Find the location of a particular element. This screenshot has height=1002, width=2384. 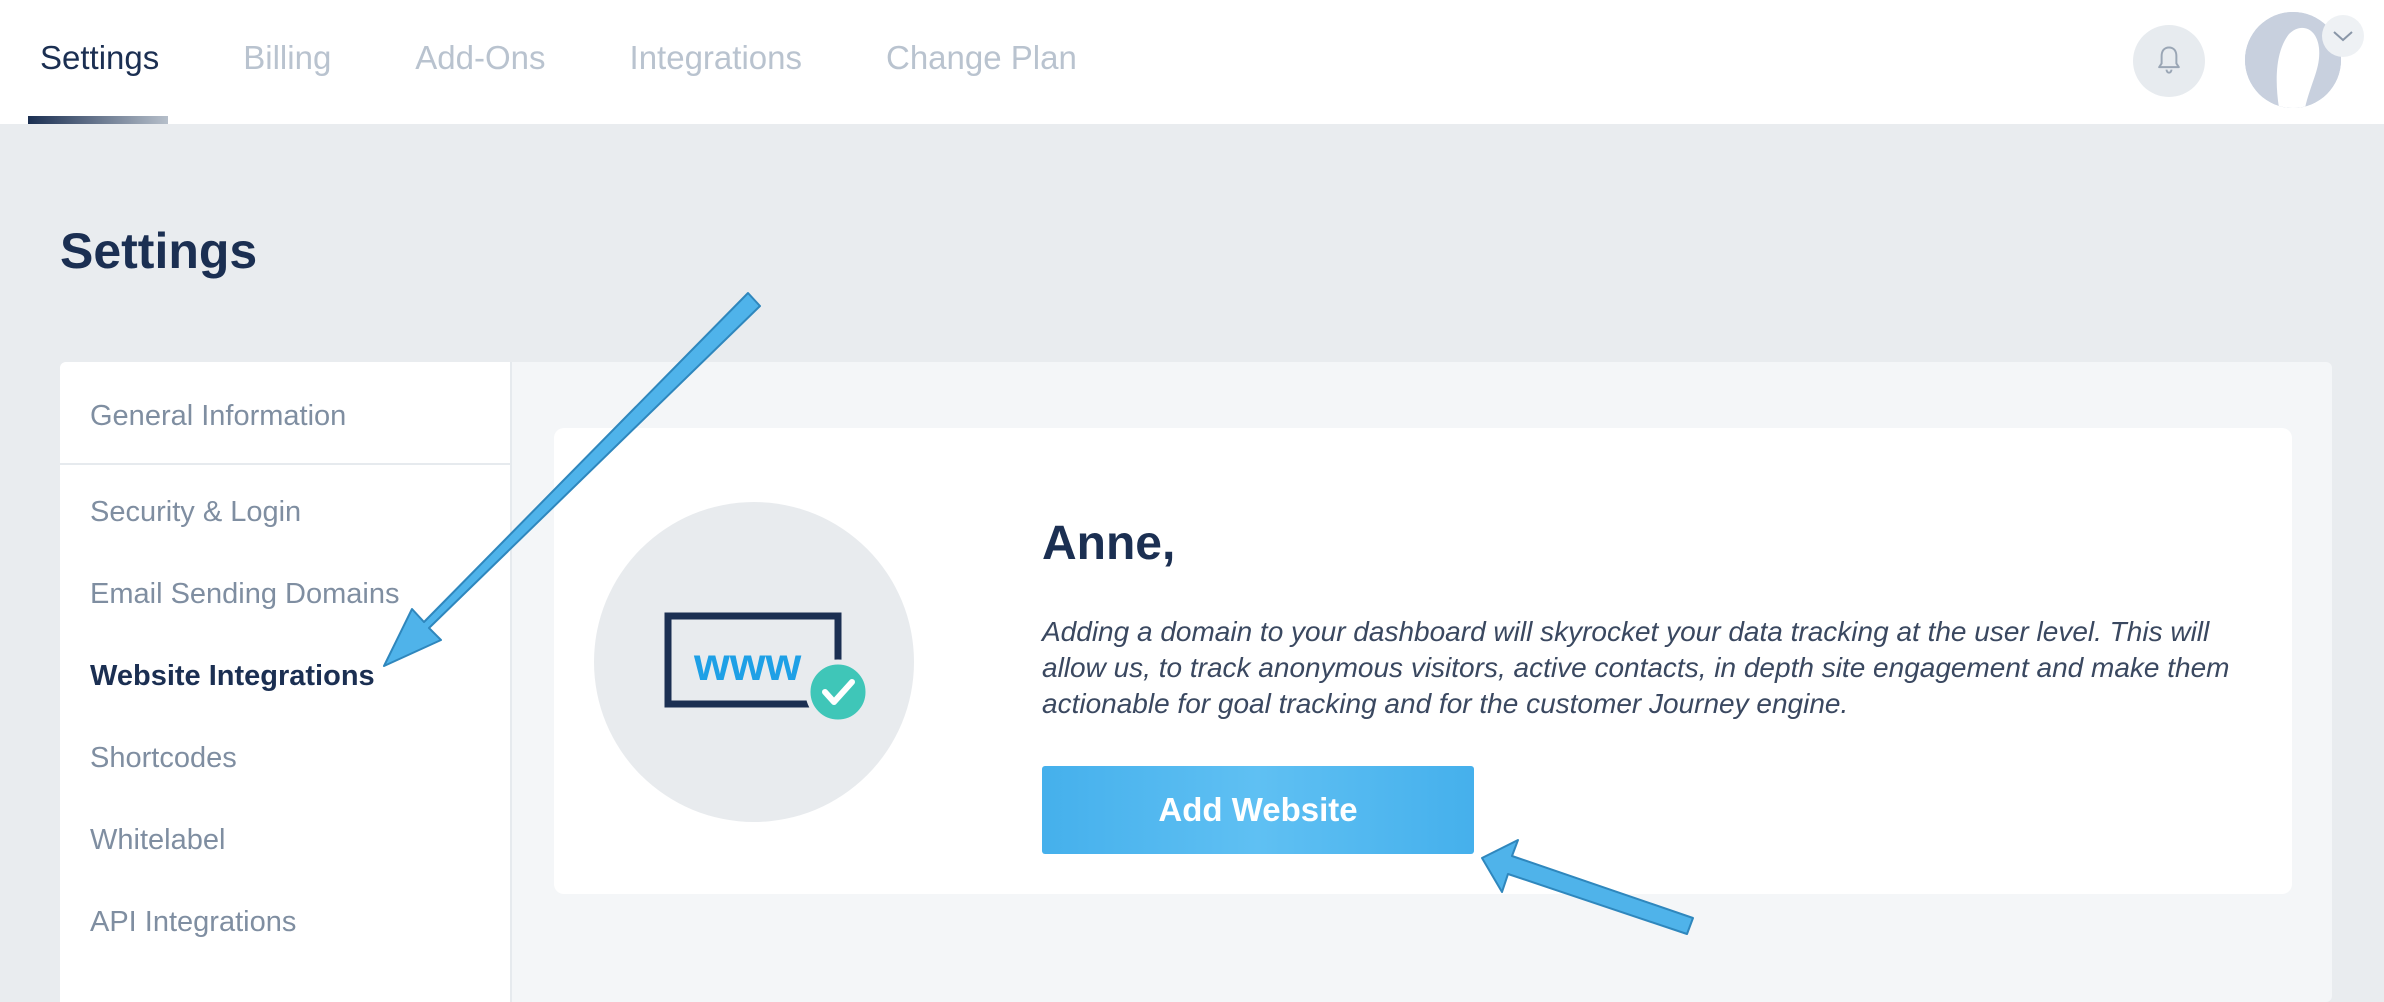

sidebar-item-security-login: Security & Login is located at coordinates (195, 512).